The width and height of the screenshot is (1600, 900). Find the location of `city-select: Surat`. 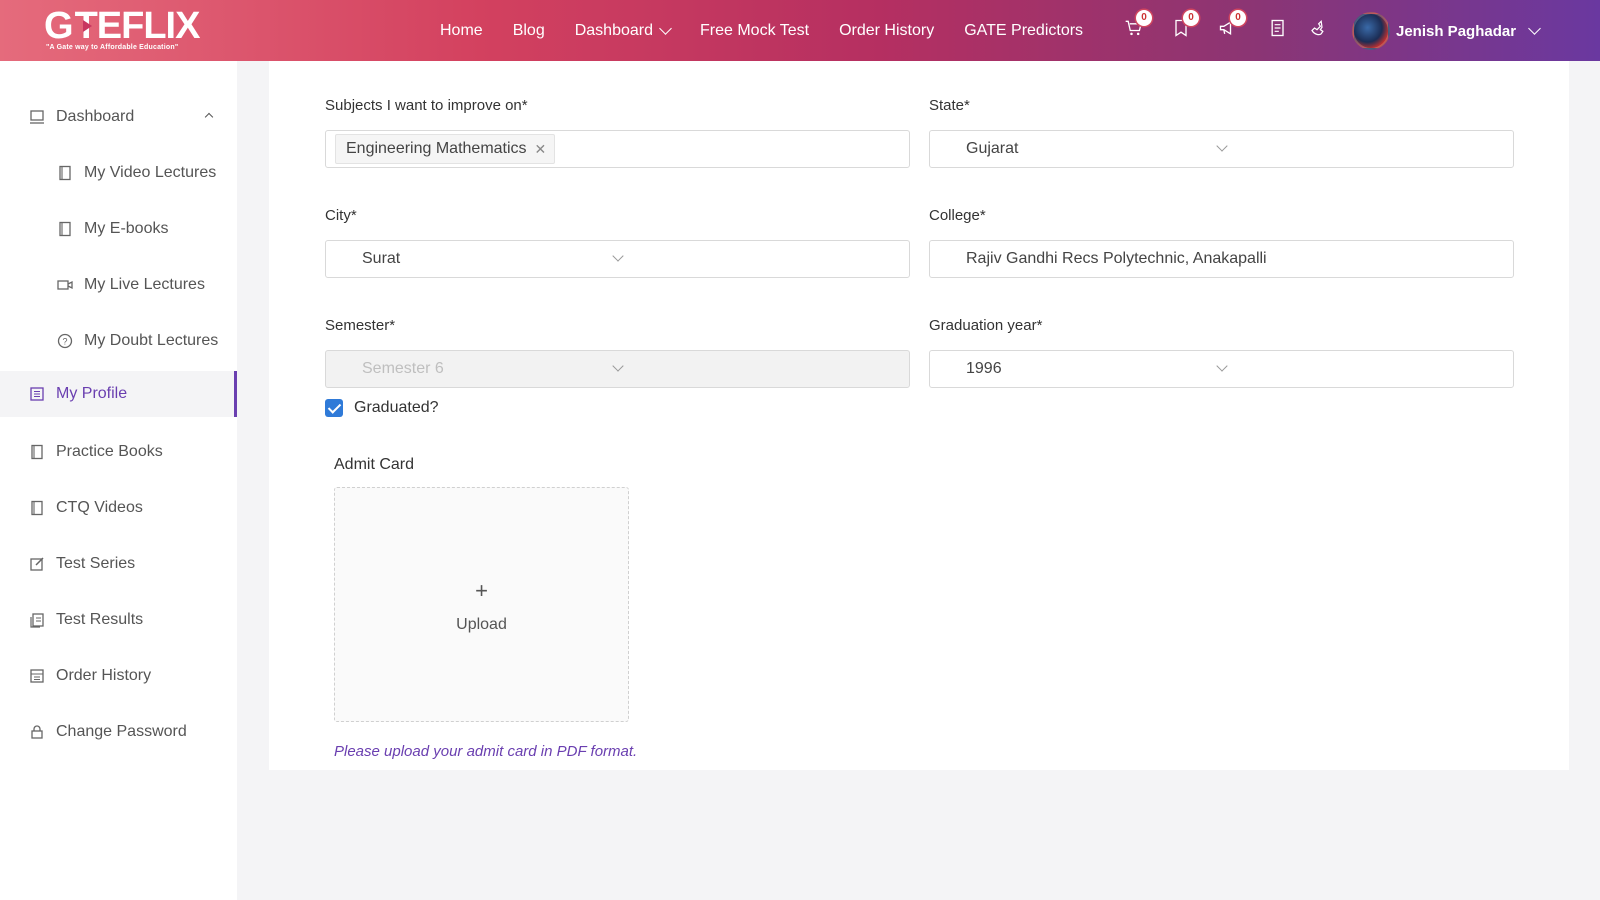

city-select: Surat is located at coordinates (617, 259).